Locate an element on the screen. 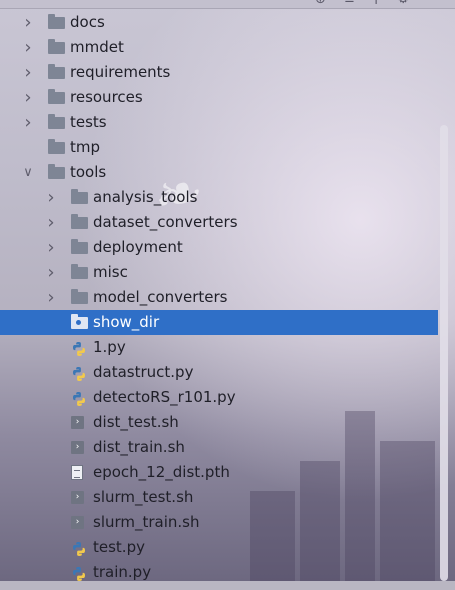 This screenshot has height=590, width=455. tree-row-label: datastruct.py is located at coordinates (143, 372).